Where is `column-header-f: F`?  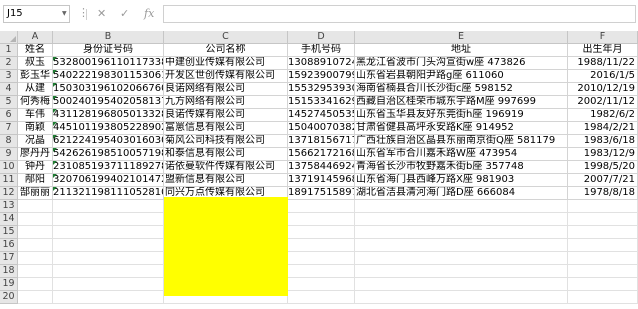
column-header-f: F is located at coordinates (603, 37).